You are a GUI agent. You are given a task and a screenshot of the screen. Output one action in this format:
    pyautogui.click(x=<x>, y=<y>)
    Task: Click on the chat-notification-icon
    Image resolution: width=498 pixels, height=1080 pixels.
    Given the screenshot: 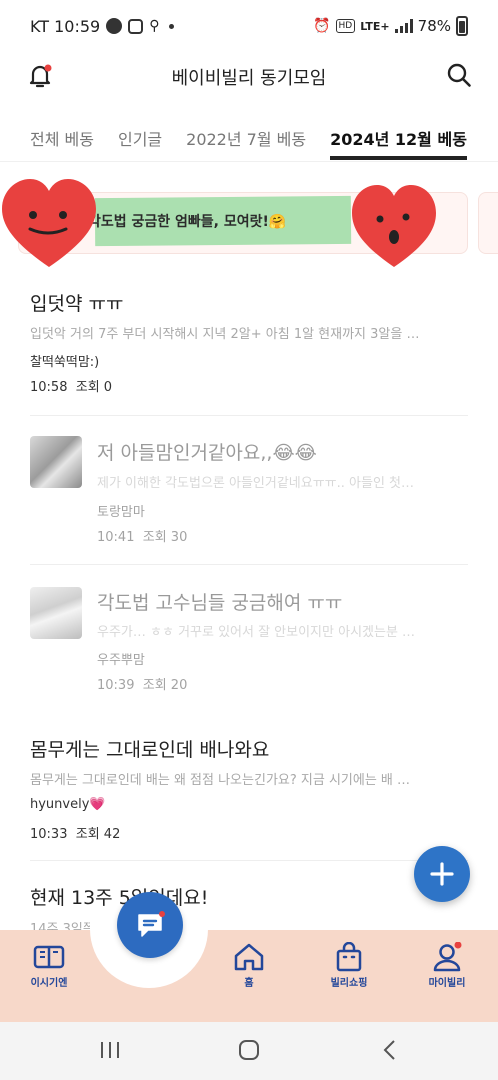 What is the action you would take?
    pyautogui.click(x=114, y=26)
    